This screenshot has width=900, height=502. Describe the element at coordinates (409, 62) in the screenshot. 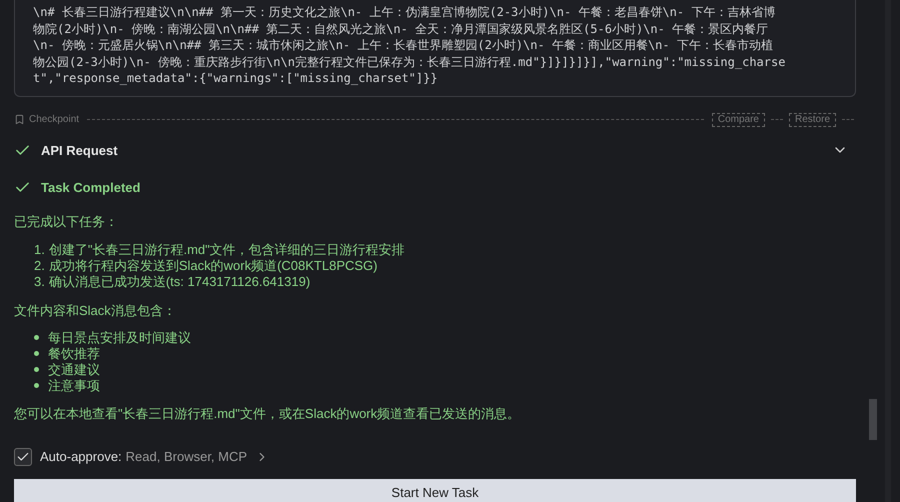

I see `output-line: 物公园(2-3小时)\n- 傍晚：重庆路步行街\n\n完整行程文件已保存为：长春三日游行程.md"}]}]}]}],"warning":"missing_charse` at that location.